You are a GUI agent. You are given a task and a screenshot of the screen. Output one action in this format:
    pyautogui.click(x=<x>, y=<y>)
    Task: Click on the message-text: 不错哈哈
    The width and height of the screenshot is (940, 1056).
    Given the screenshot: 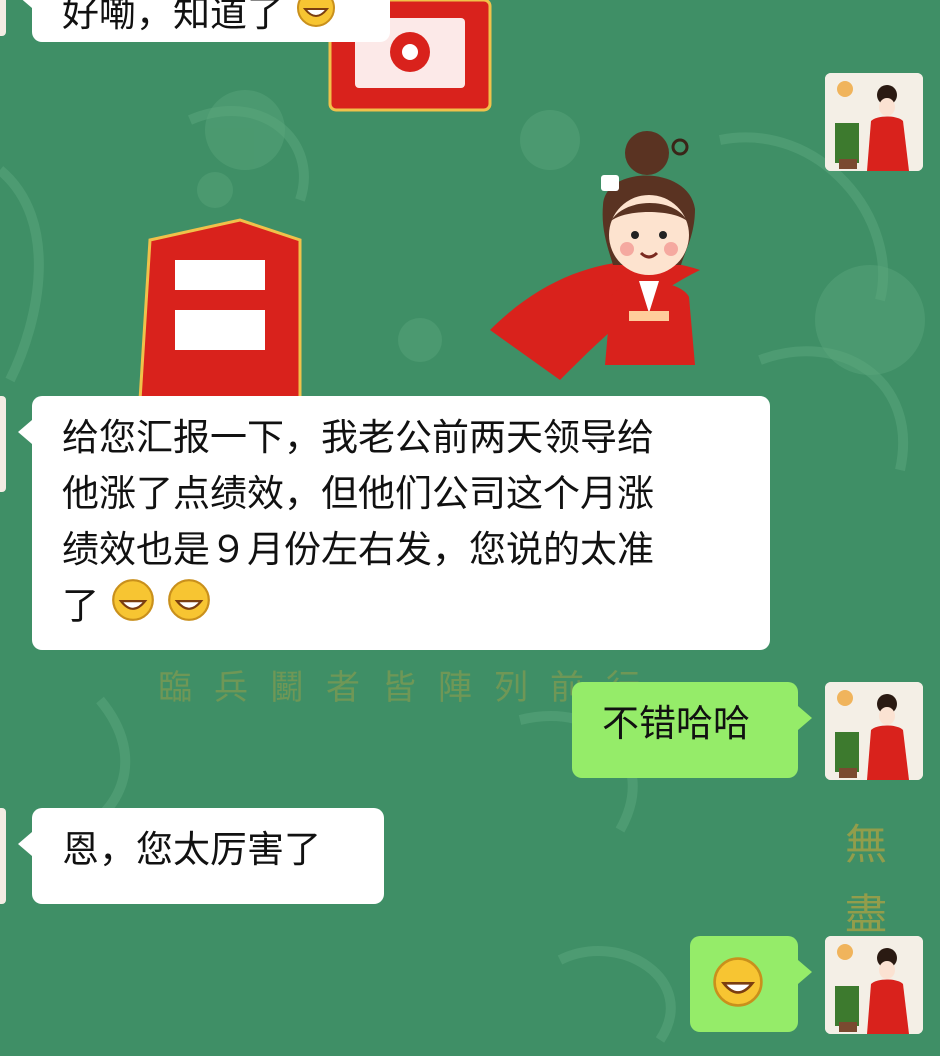 What is the action you would take?
    pyautogui.click(x=676, y=723)
    